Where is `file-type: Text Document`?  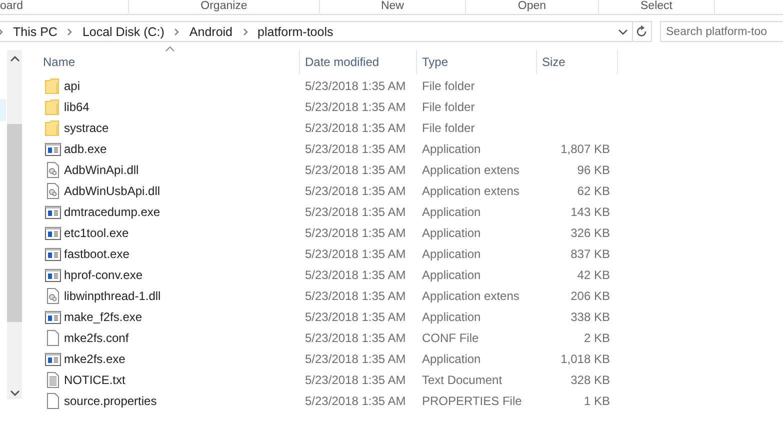
file-type: Text Document is located at coordinates (462, 379).